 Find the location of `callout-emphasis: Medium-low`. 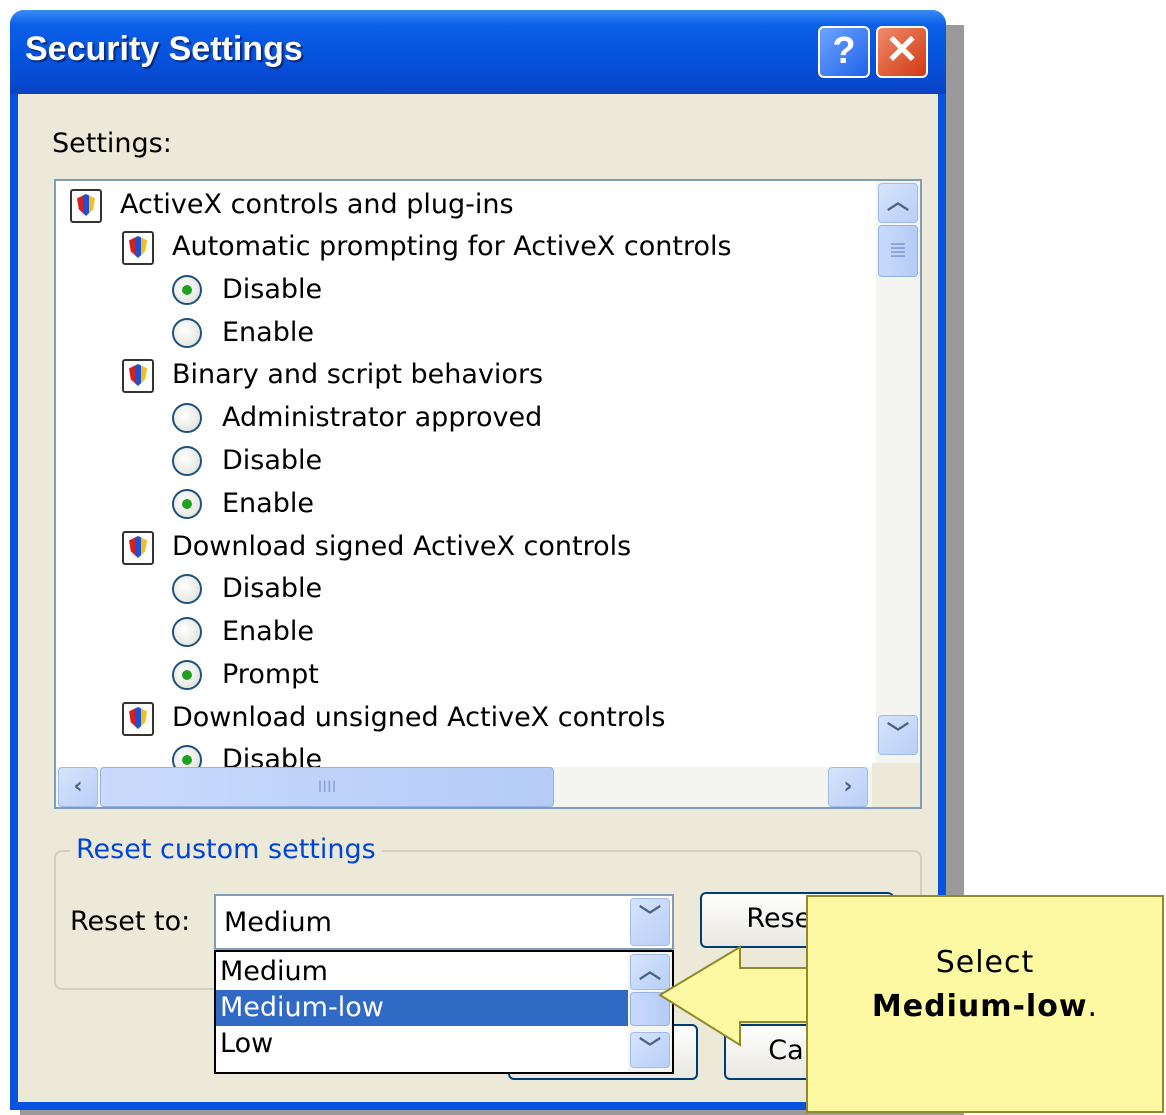

callout-emphasis: Medium-low is located at coordinates (979, 1006).